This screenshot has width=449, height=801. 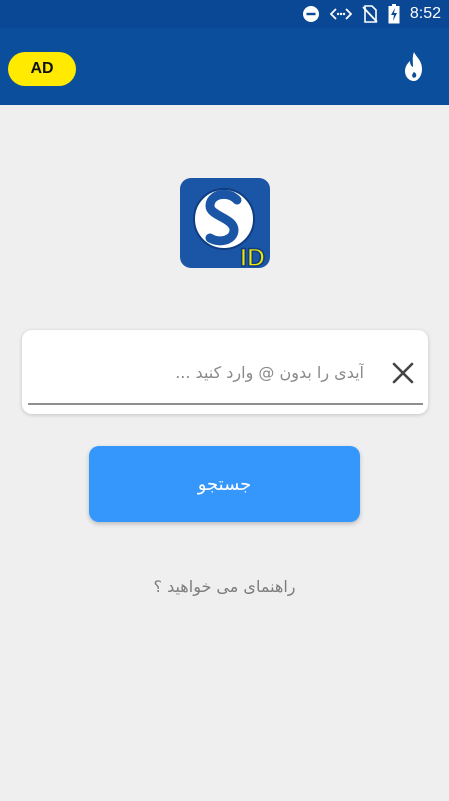 What do you see at coordinates (224, 14) in the screenshot?
I see `status-bar: 8:52` at bounding box center [224, 14].